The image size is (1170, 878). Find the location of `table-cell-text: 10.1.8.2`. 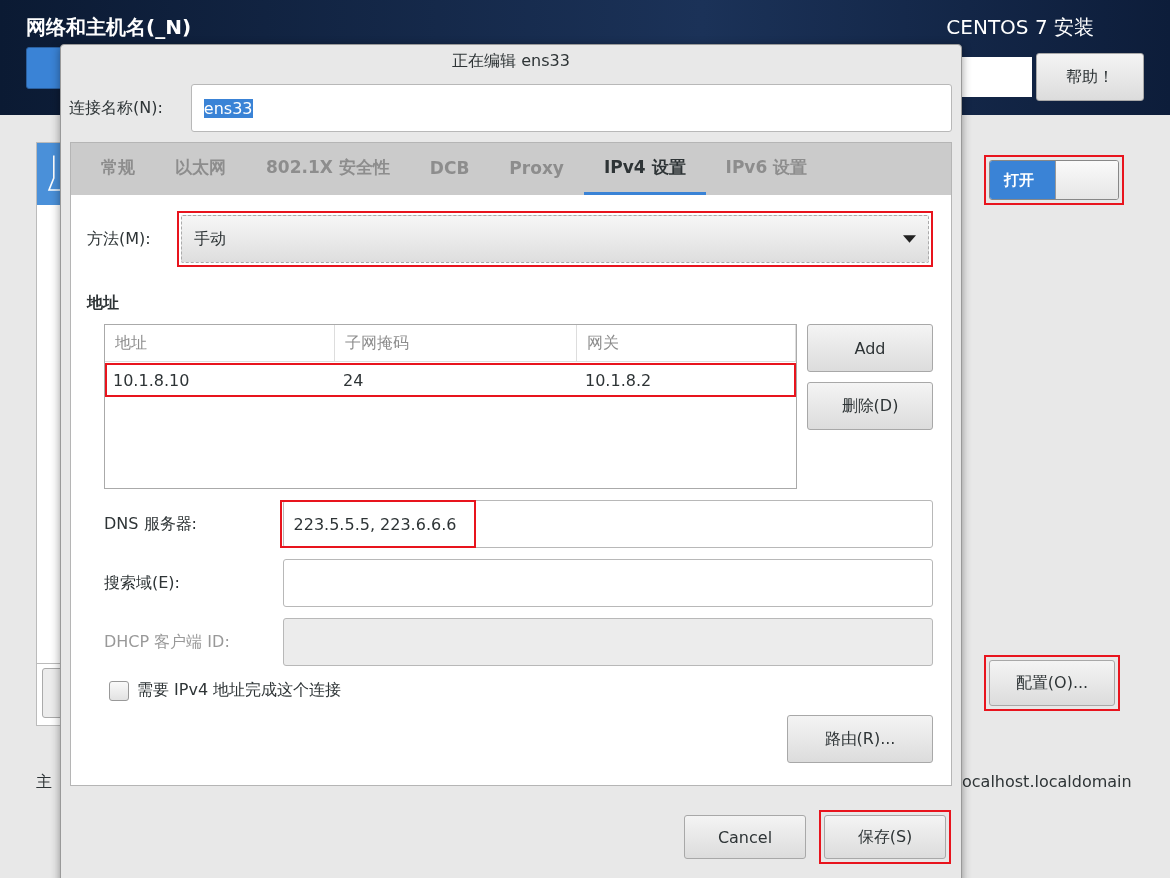

table-cell-text: 10.1.8.2 is located at coordinates (618, 380).